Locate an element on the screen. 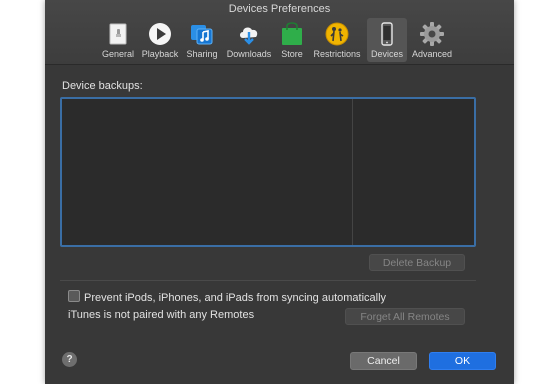  toolbar-item-label: General is located at coordinates (118, 54).